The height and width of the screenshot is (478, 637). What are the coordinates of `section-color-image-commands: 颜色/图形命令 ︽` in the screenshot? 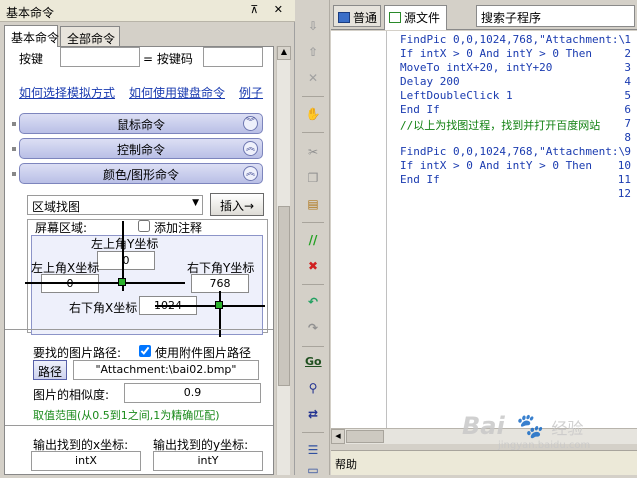 It's located at (137, 173).